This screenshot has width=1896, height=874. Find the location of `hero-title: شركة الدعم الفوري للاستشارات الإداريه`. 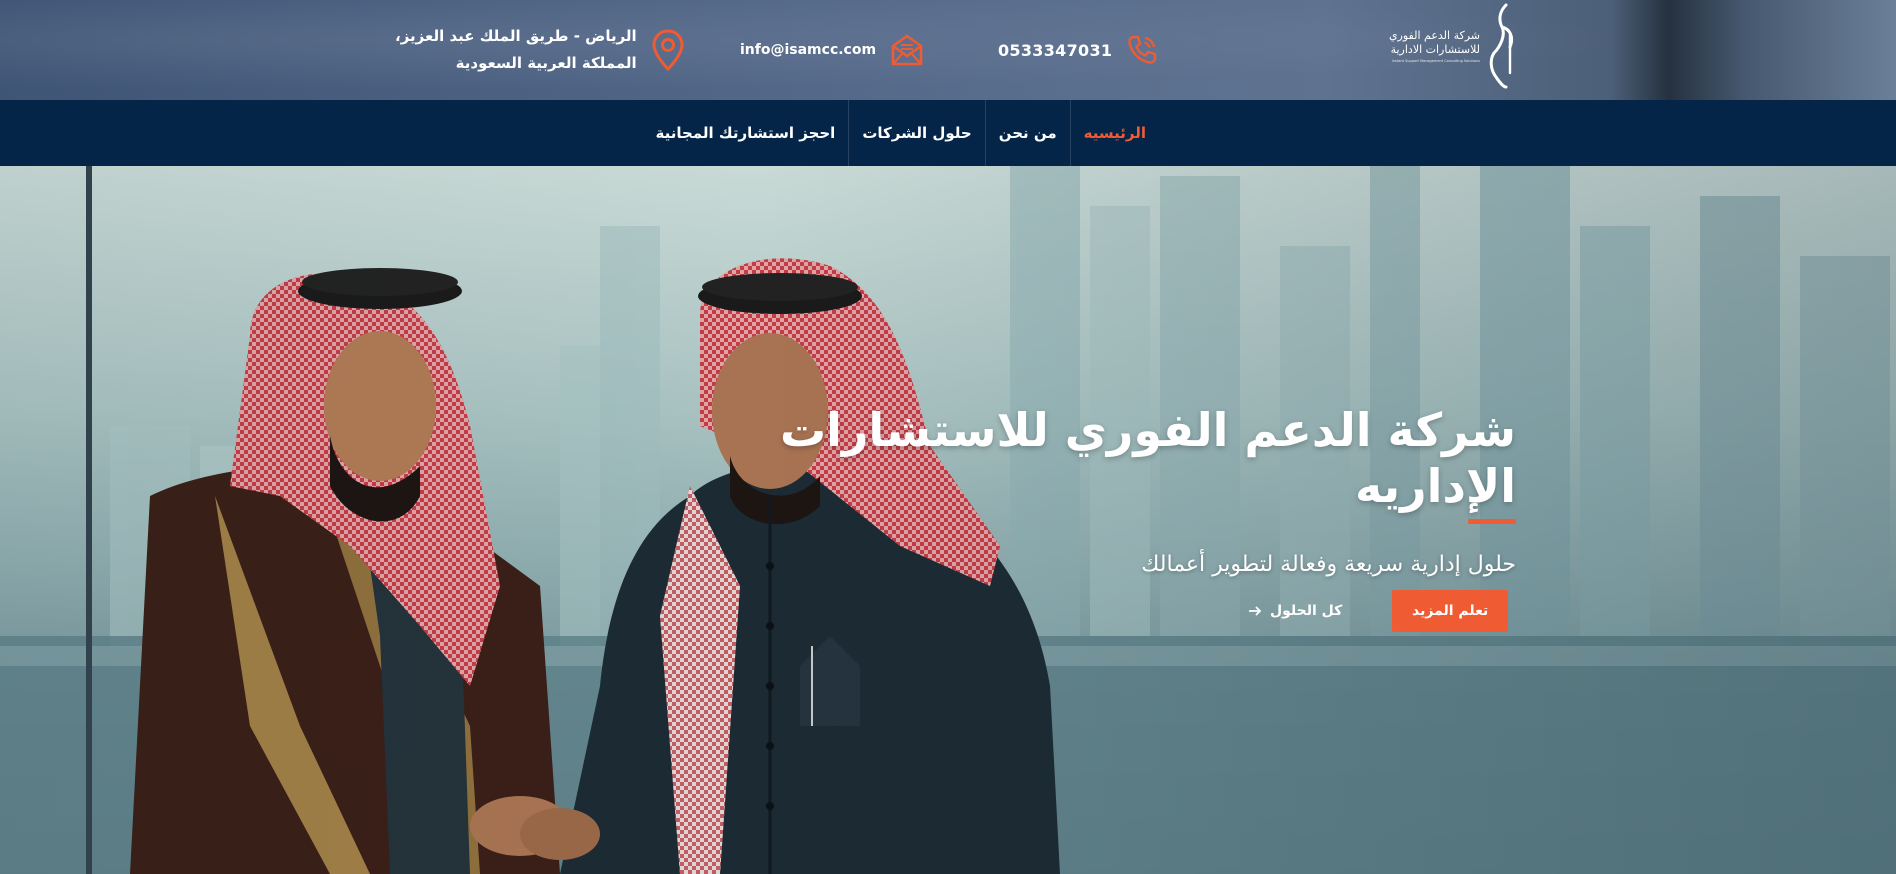

hero-title: شركة الدعم الفوري للاستشارات الإداريه is located at coordinates (1066, 463).